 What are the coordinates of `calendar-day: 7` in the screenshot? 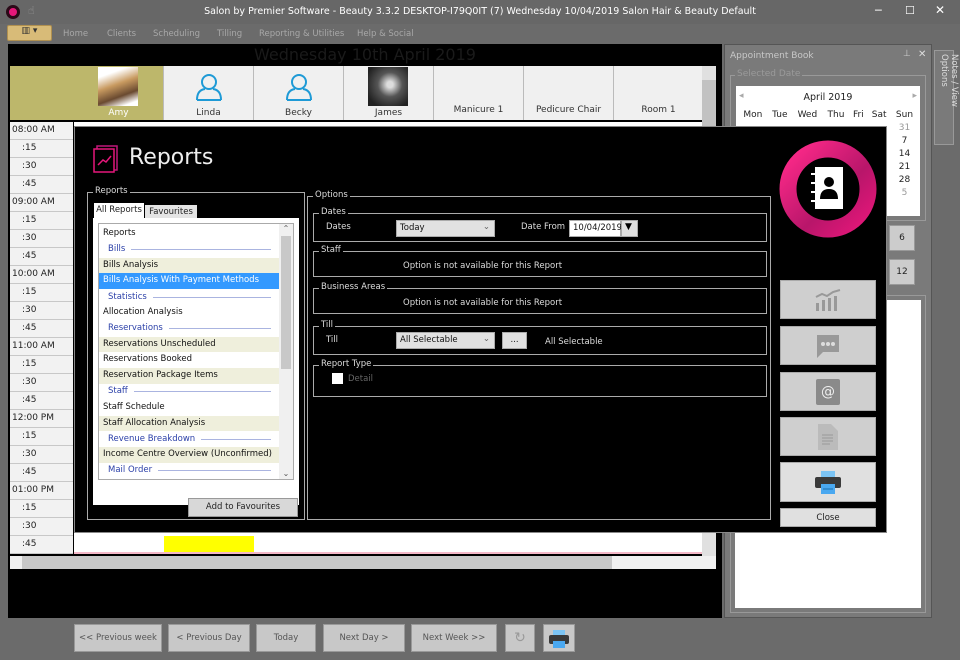 It's located at (904, 140).